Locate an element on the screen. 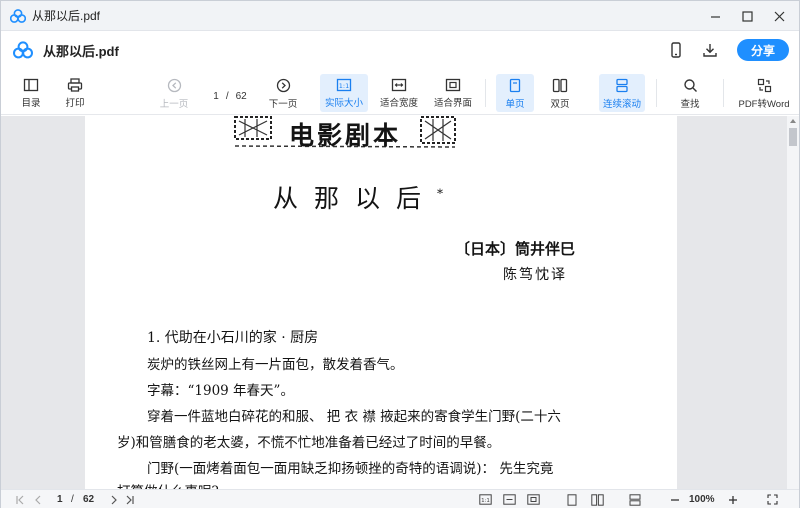 Image resolution: width=800 pixels, height=508 pixels. window-controls is located at coordinates (747, 16).